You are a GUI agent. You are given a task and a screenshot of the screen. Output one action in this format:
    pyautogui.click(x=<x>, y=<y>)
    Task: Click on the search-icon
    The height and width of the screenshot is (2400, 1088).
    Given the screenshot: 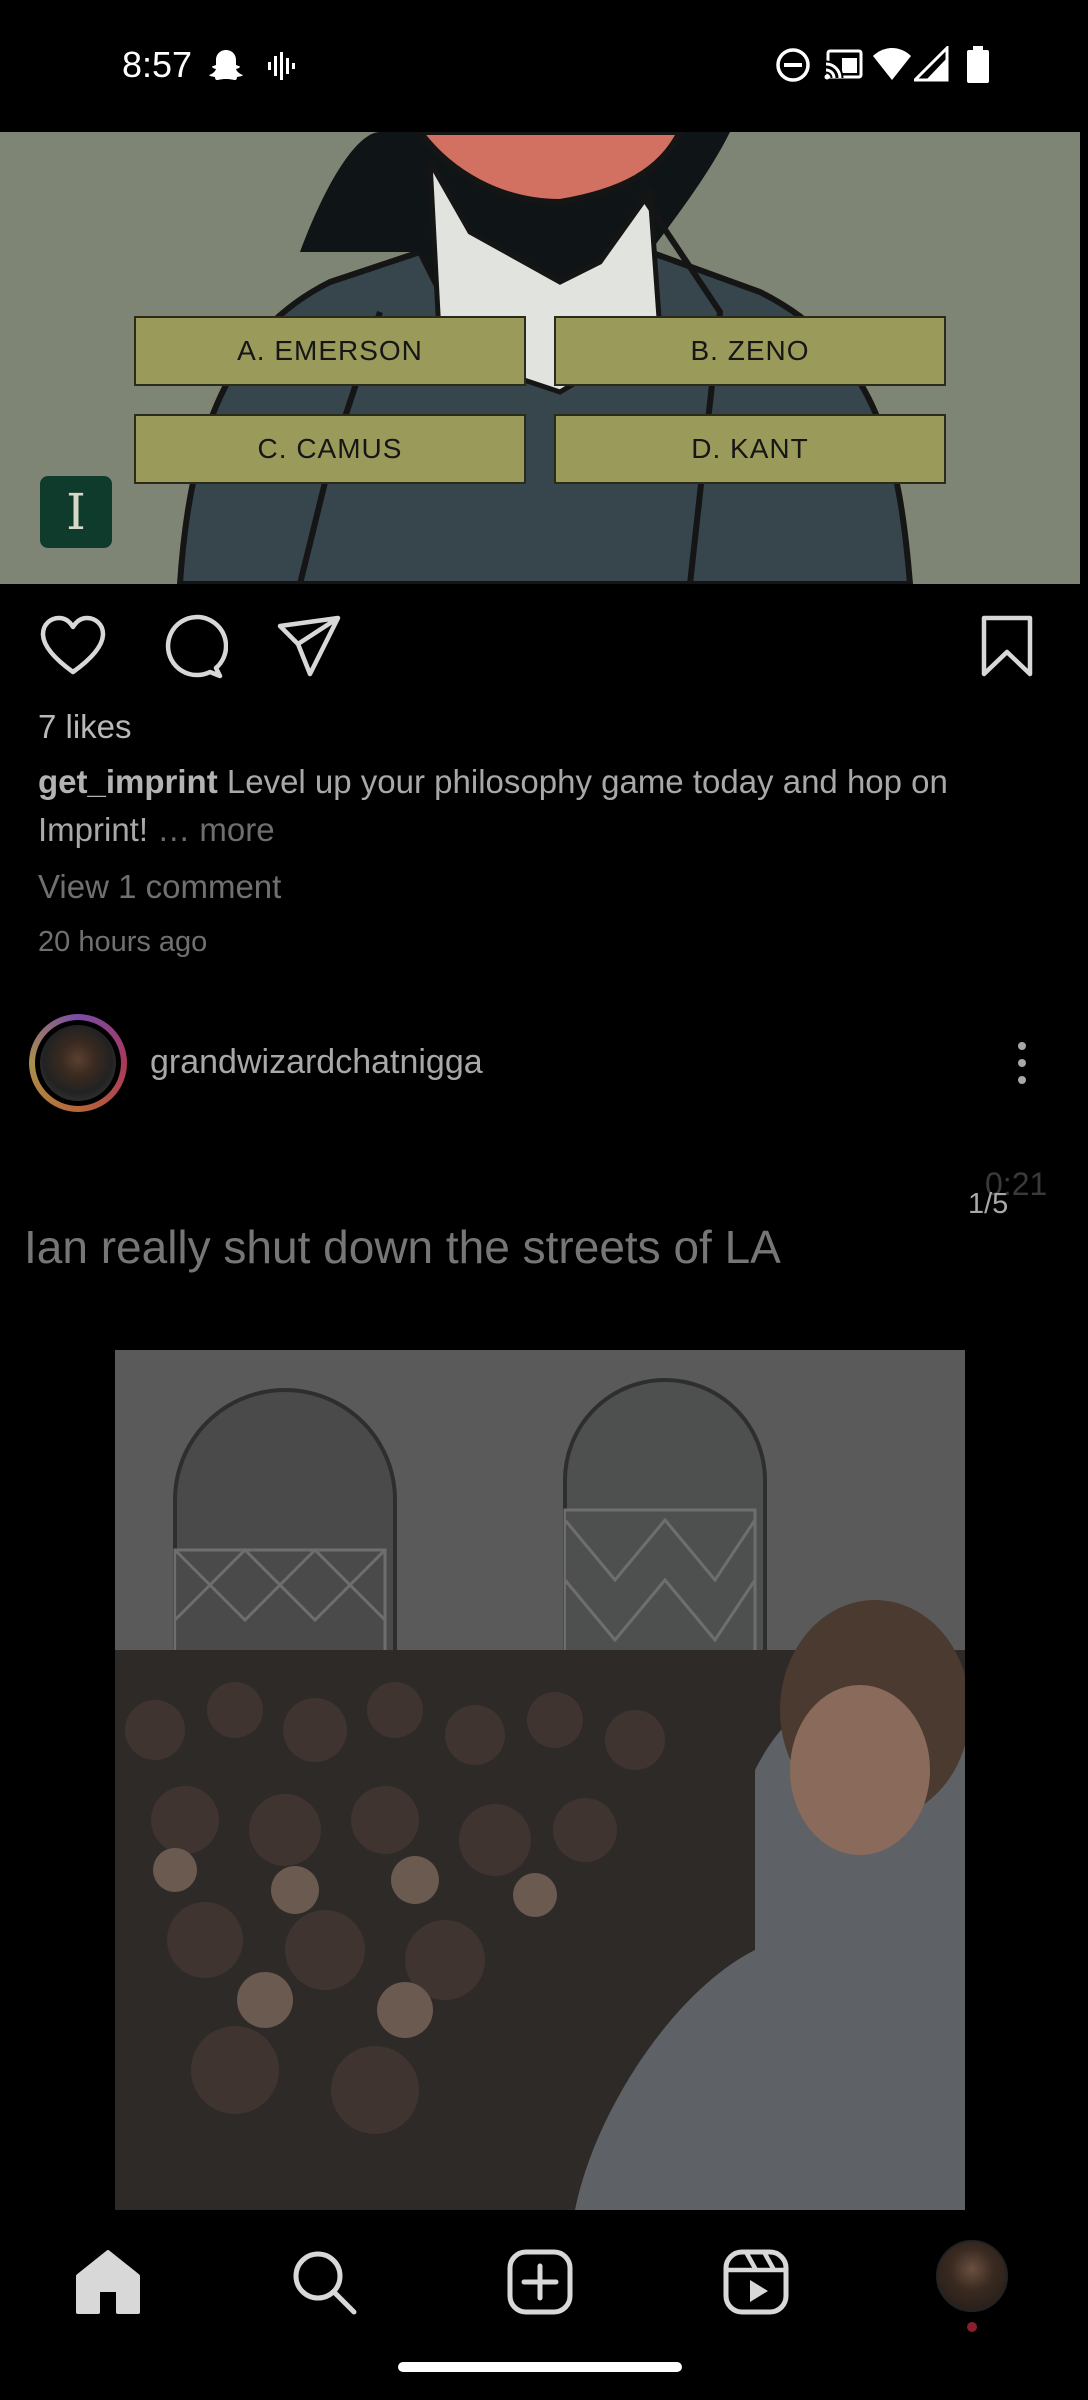 What is the action you would take?
    pyautogui.click(x=324, y=2282)
    